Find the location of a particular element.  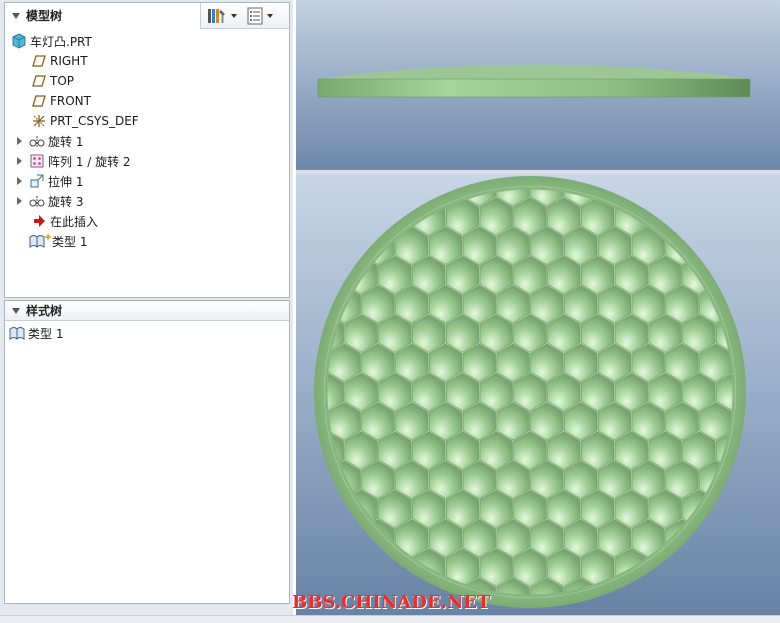

tree-item-root: 车灯凸.PRT is located at coordinates (51, 41).